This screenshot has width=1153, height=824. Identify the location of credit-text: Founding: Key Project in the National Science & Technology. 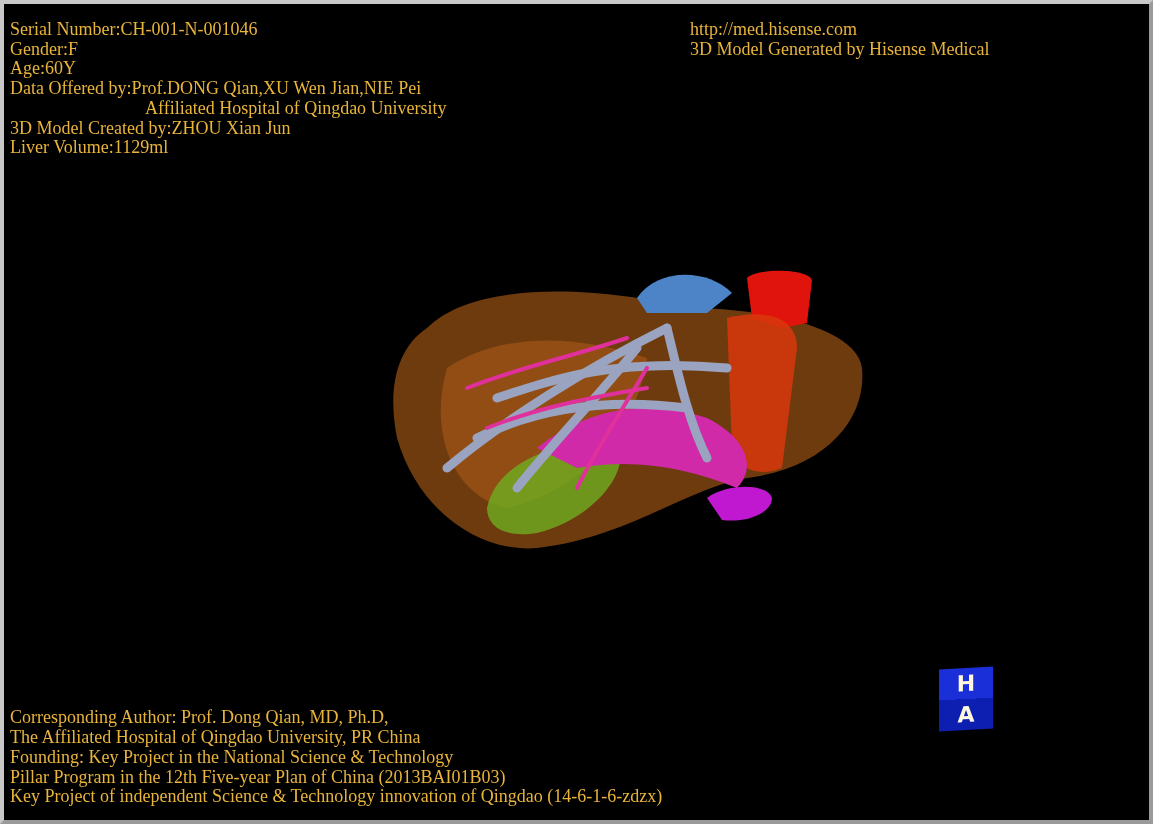
(232, 757).